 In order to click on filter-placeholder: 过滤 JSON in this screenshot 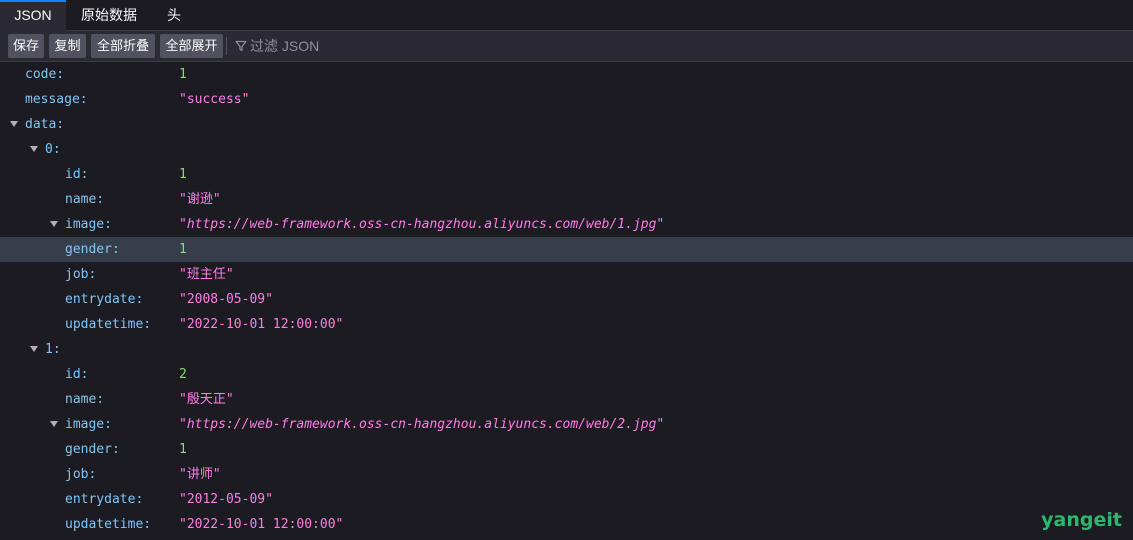, I will do `click(285, 46)`.